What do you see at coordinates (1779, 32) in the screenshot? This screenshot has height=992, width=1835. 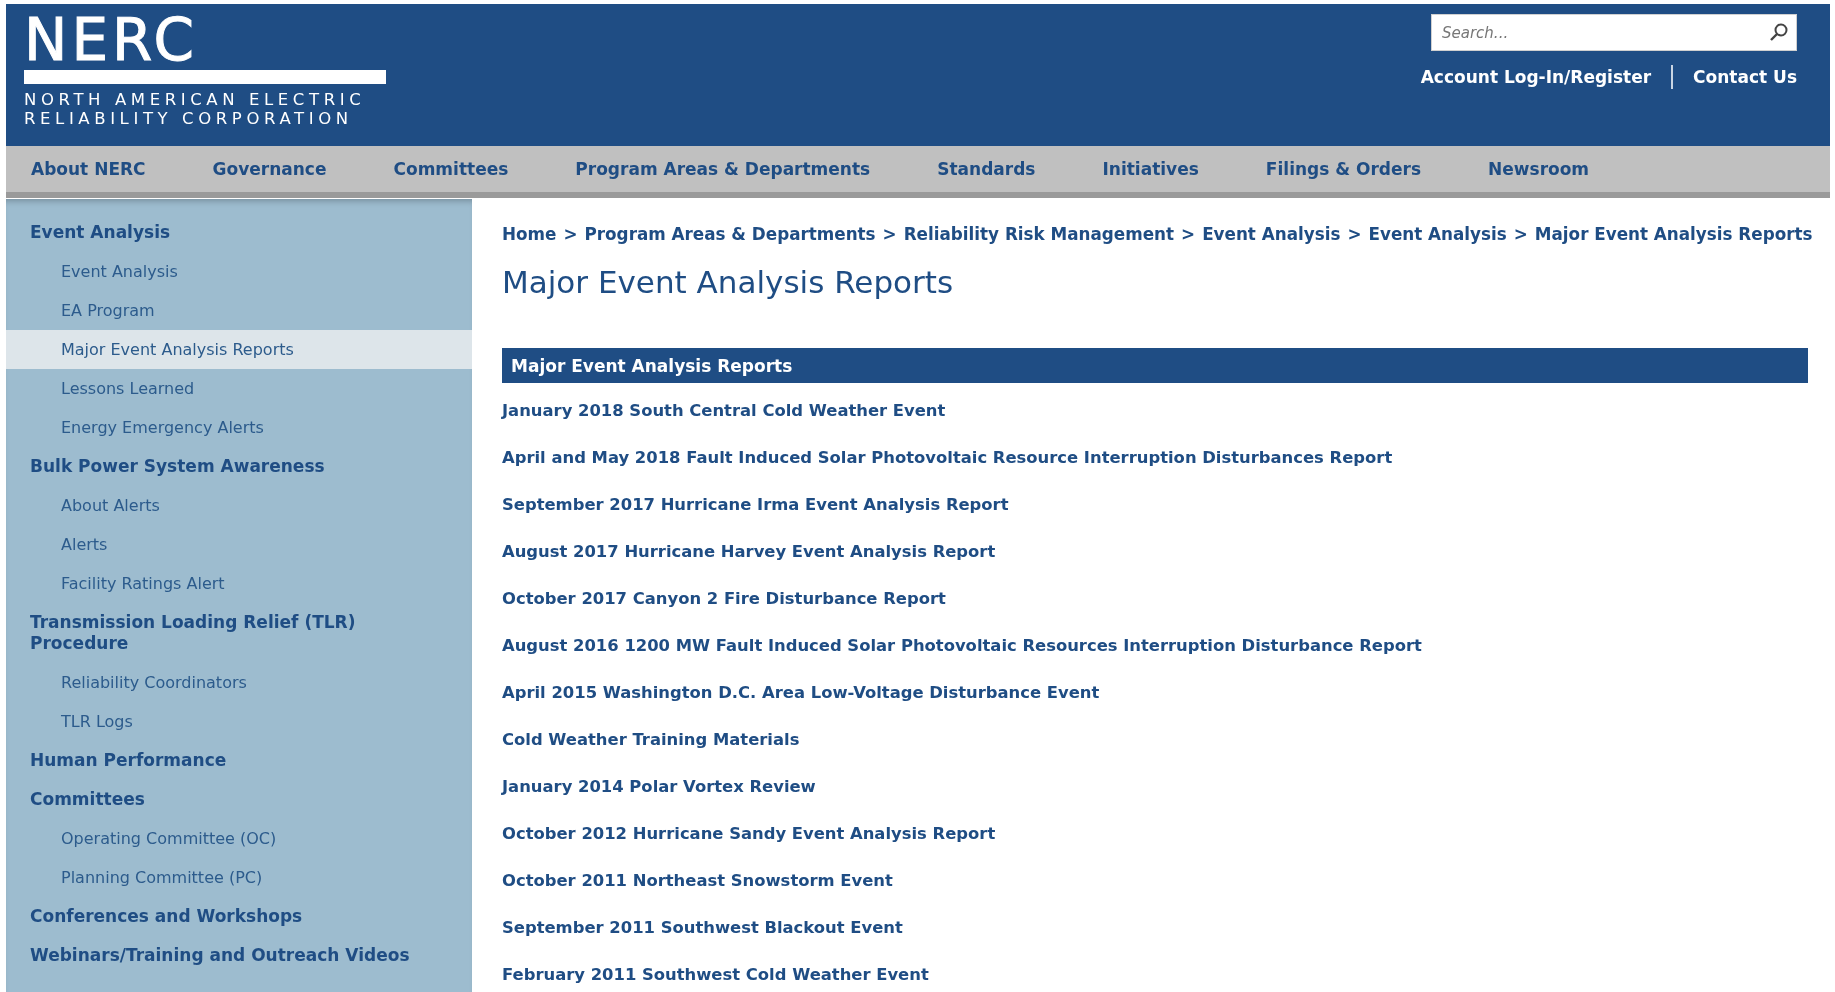 I see `search-icon` at bounding box center [1779, 32].